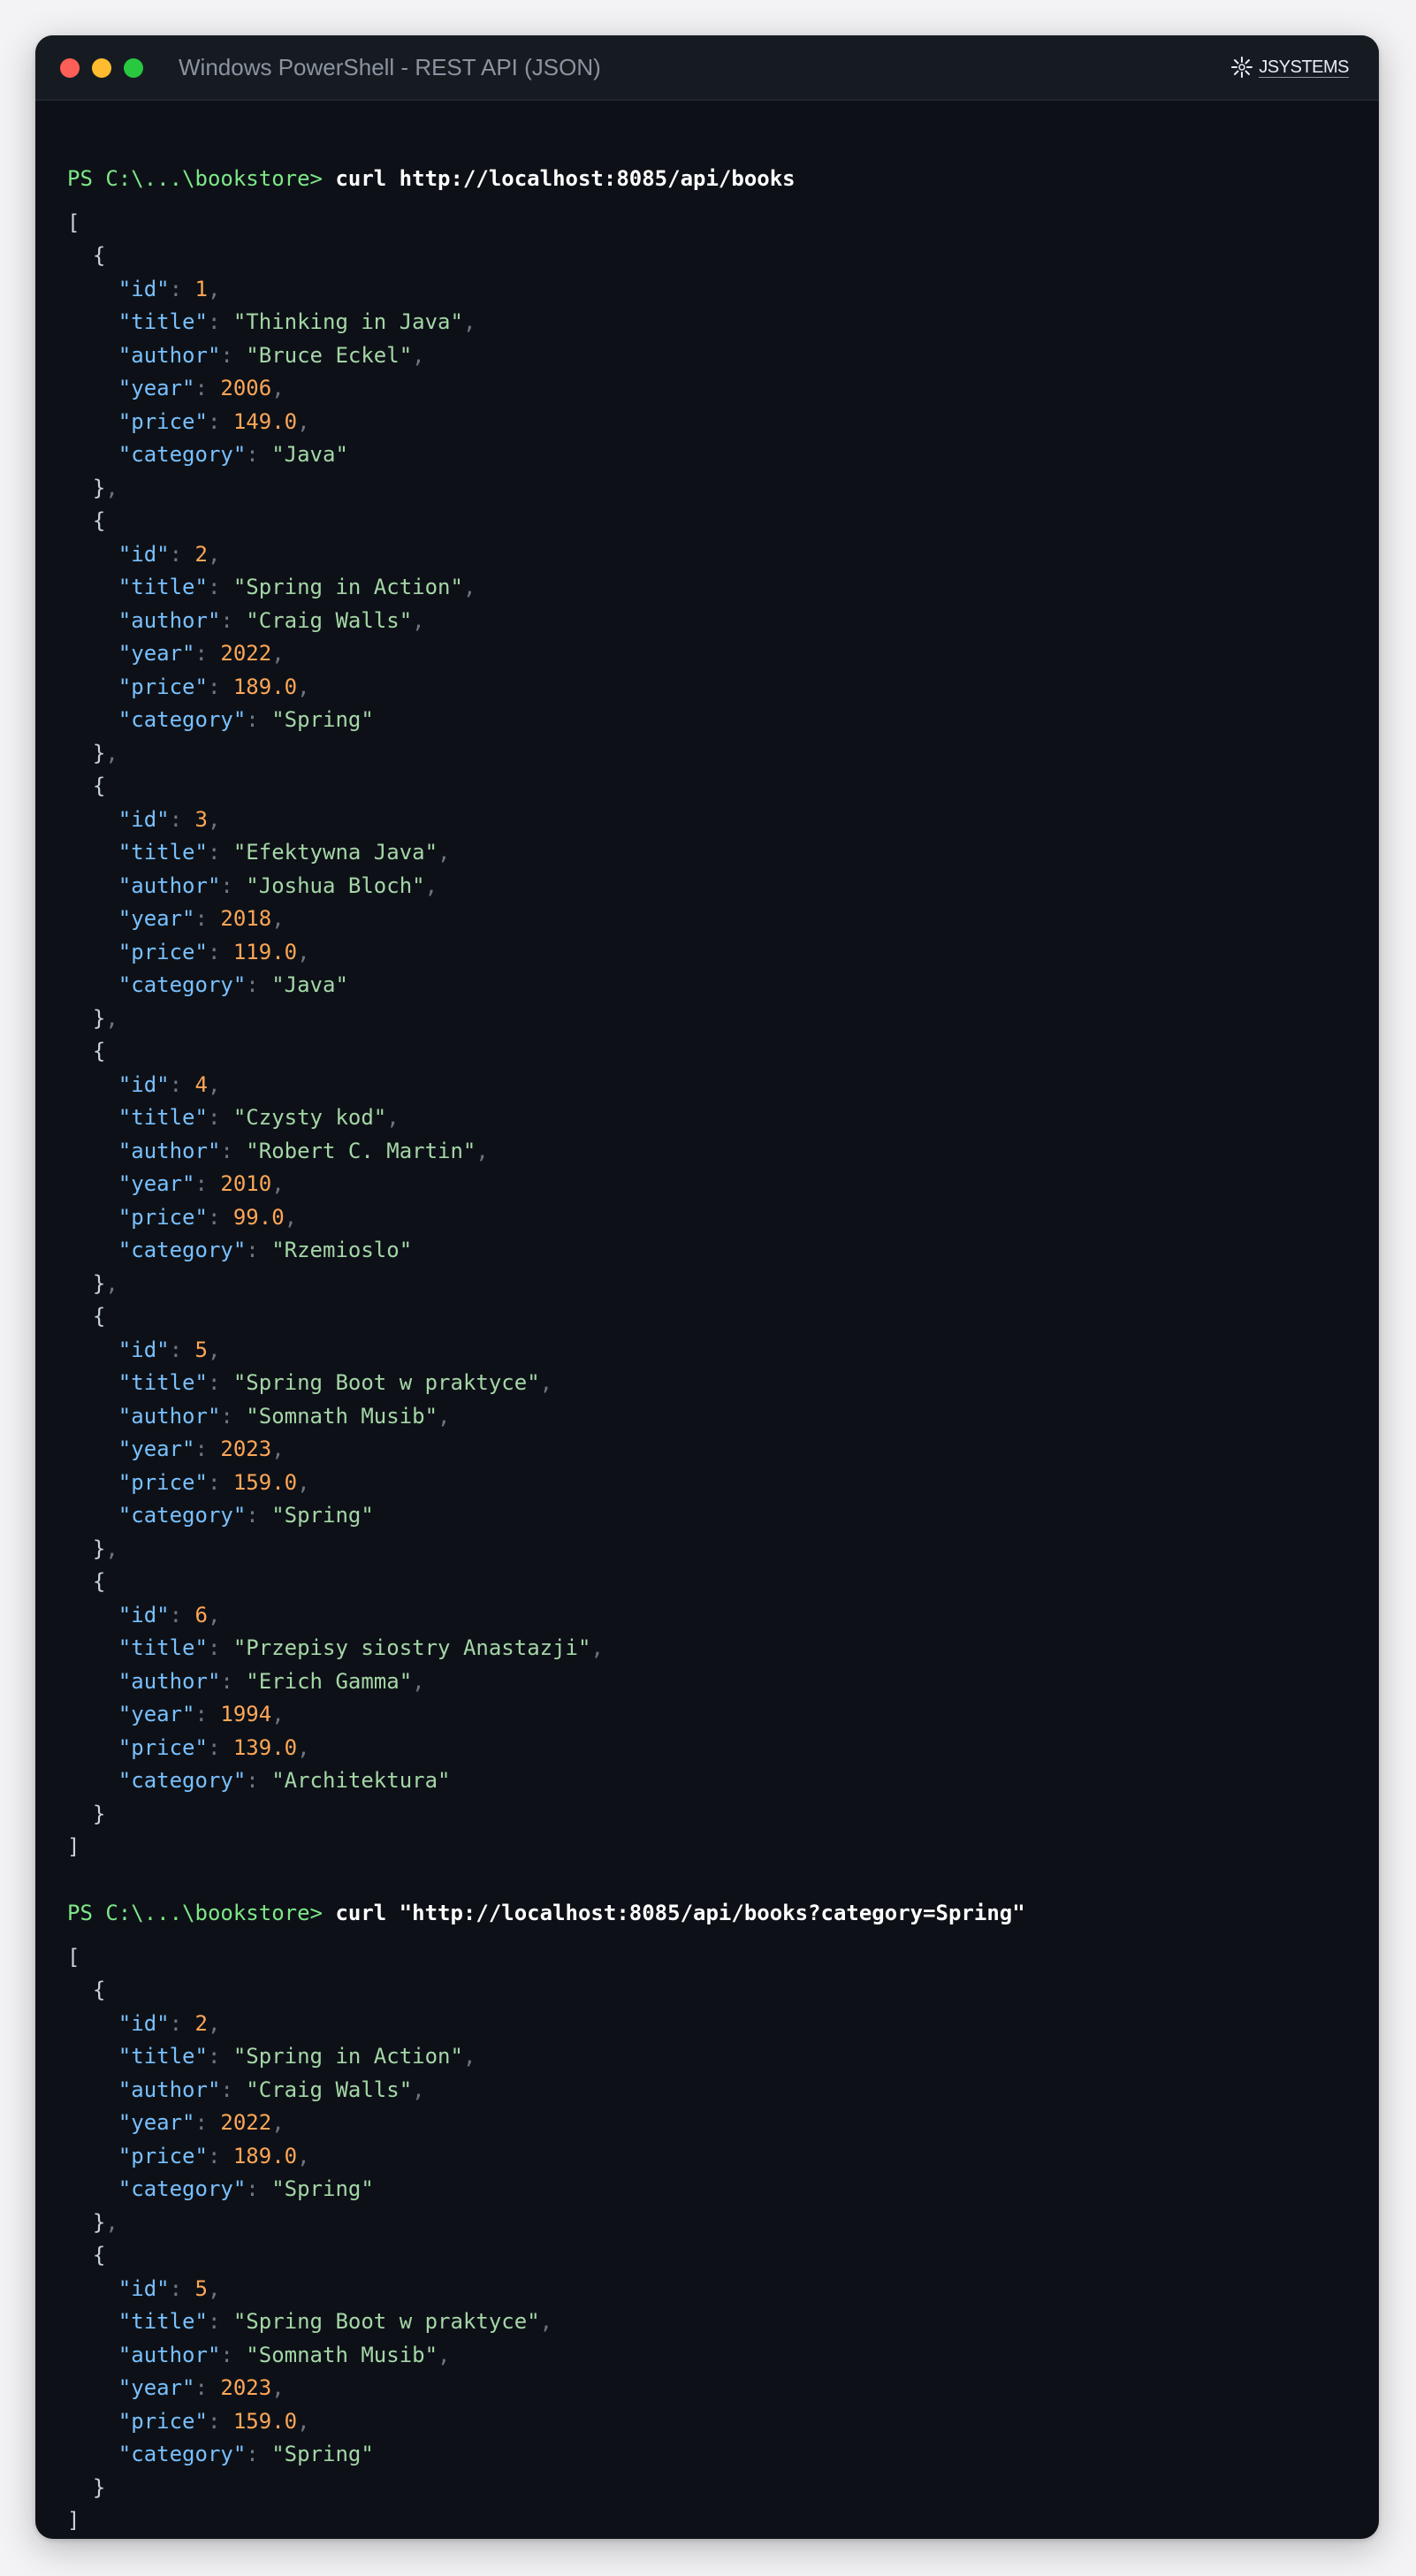  What do you see at coordinates (707, 1085) in the screenshot?
I see `json-field-id: "id": 4,` at bounding box center [707, 1085].